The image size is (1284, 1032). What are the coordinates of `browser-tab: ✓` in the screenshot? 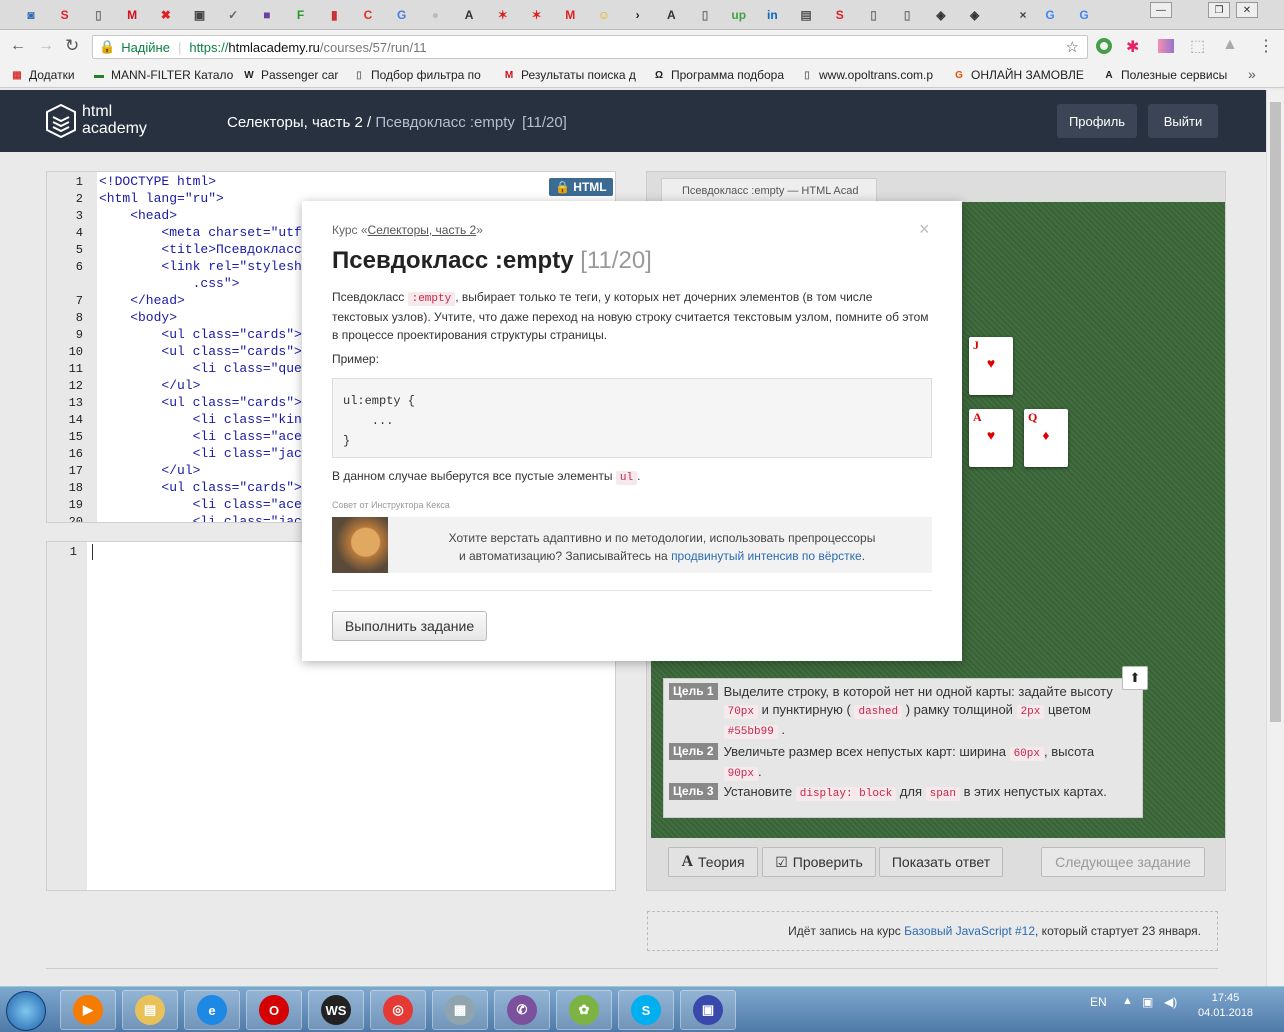 It's located at (233, 15).